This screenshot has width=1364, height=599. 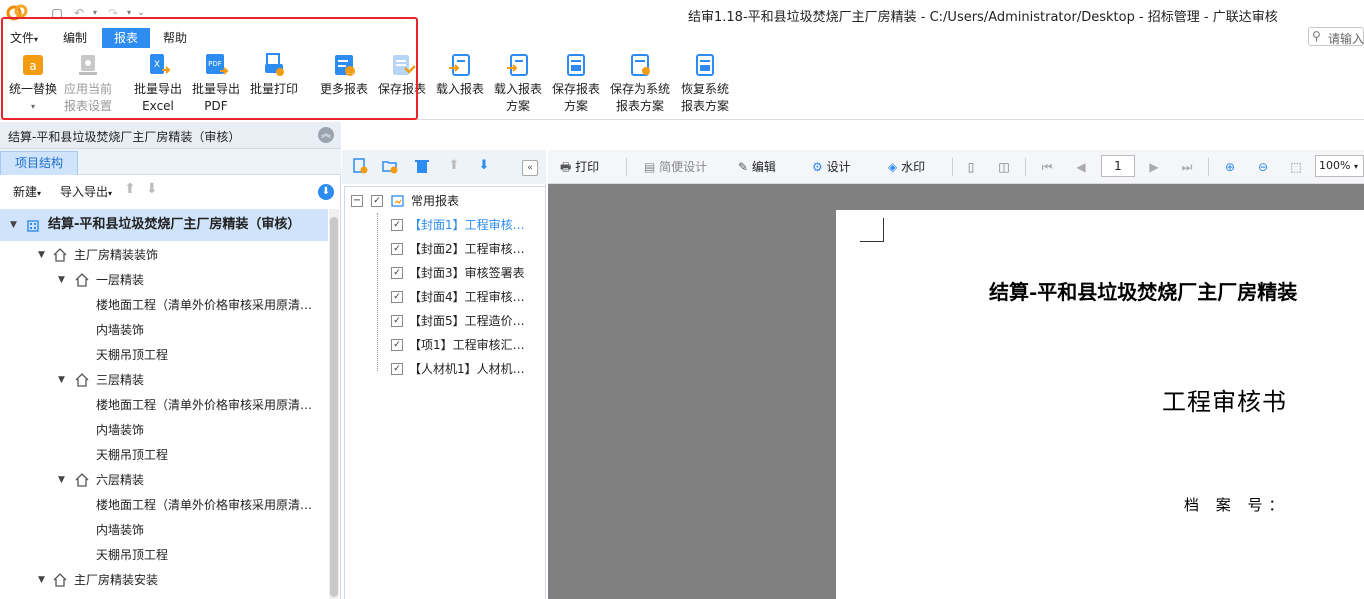 What do you see at coordinates (971, 167) in the screenshot?
I see `single-page-icon: ▯` at bounding box center [971, 167].